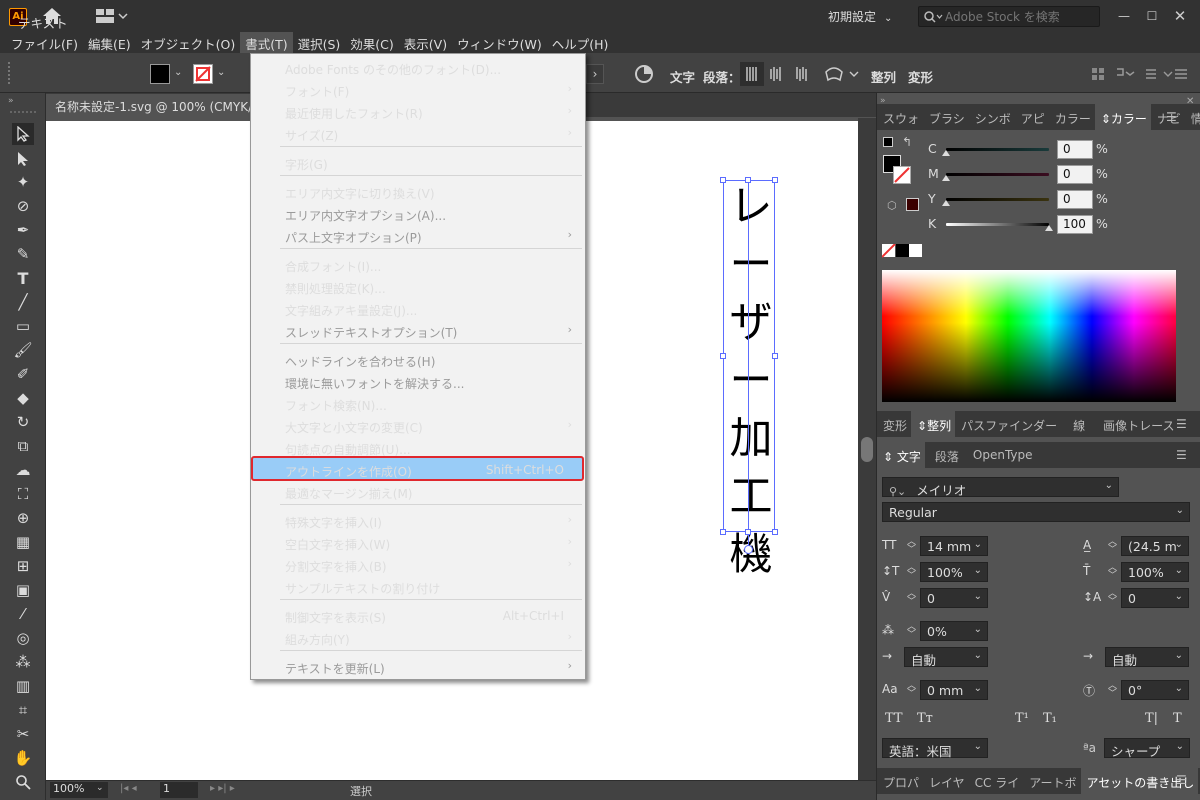 The width and height of the screenshot is (1200, 800). I want to click on channel-value-input: 100, so click(1075, 224).